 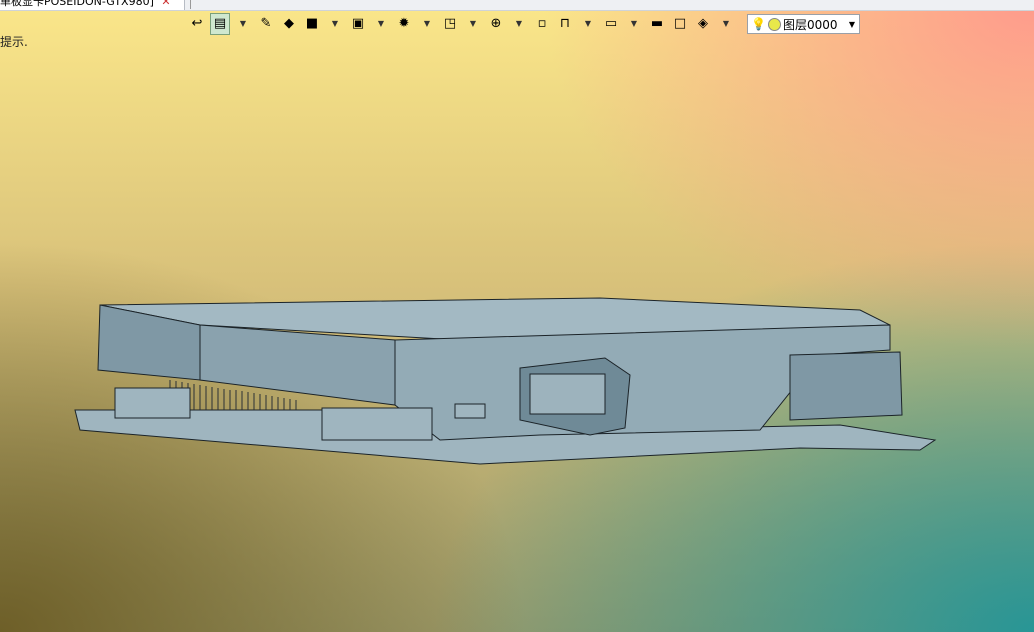 I want to click on fill-color-icon: □, so click(x=680, y=24).